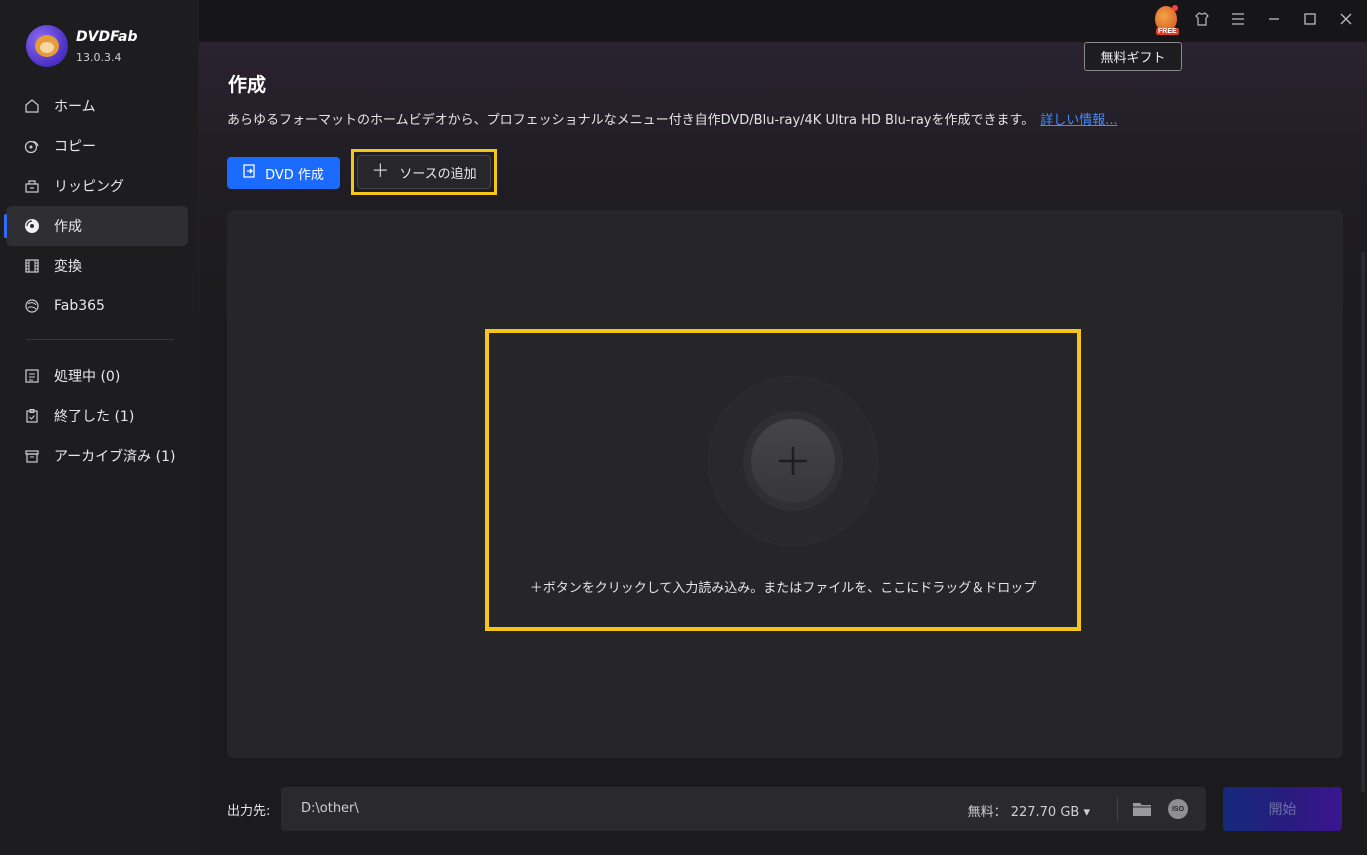  What do you see at coordinates (1117, 809) in the screenshot?
I see `field-separator` at bounding box center [1117, 809].